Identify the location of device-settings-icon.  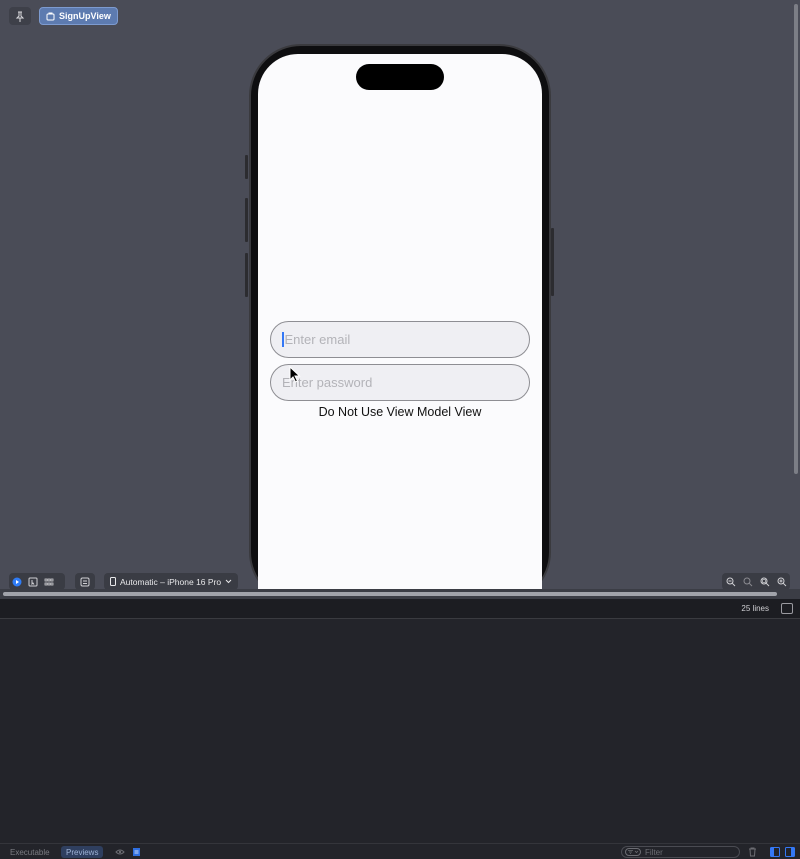
(85, 581).